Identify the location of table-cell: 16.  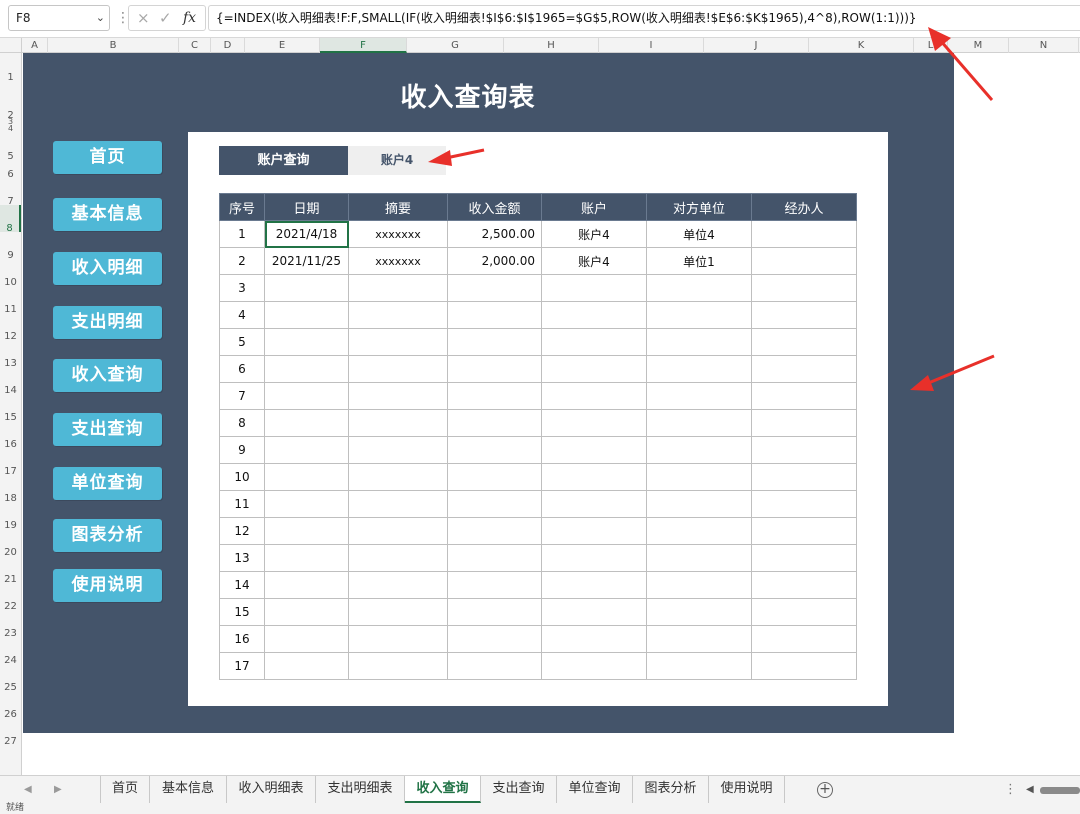
(242, 639).